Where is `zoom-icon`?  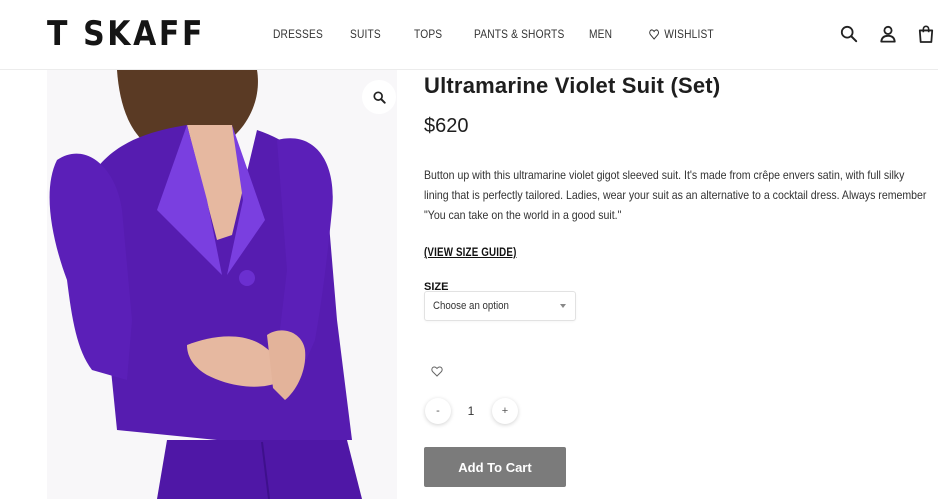
zoom-icon is located at coordinates (379, 97).